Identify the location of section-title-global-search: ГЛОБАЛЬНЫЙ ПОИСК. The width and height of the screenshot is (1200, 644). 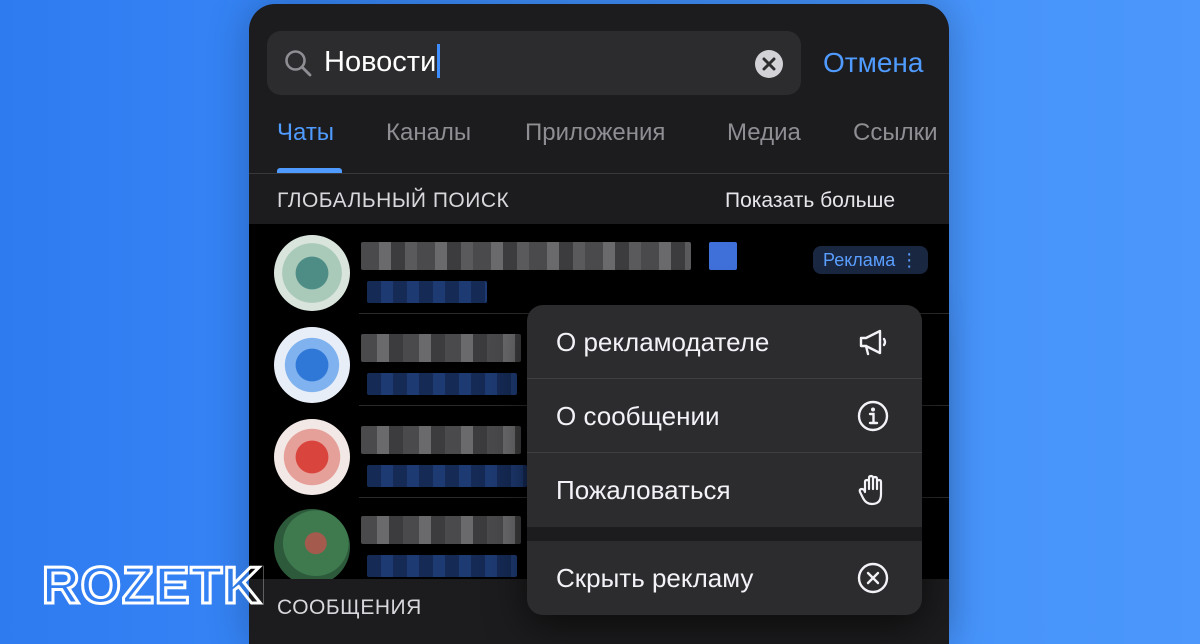
(393, 200).